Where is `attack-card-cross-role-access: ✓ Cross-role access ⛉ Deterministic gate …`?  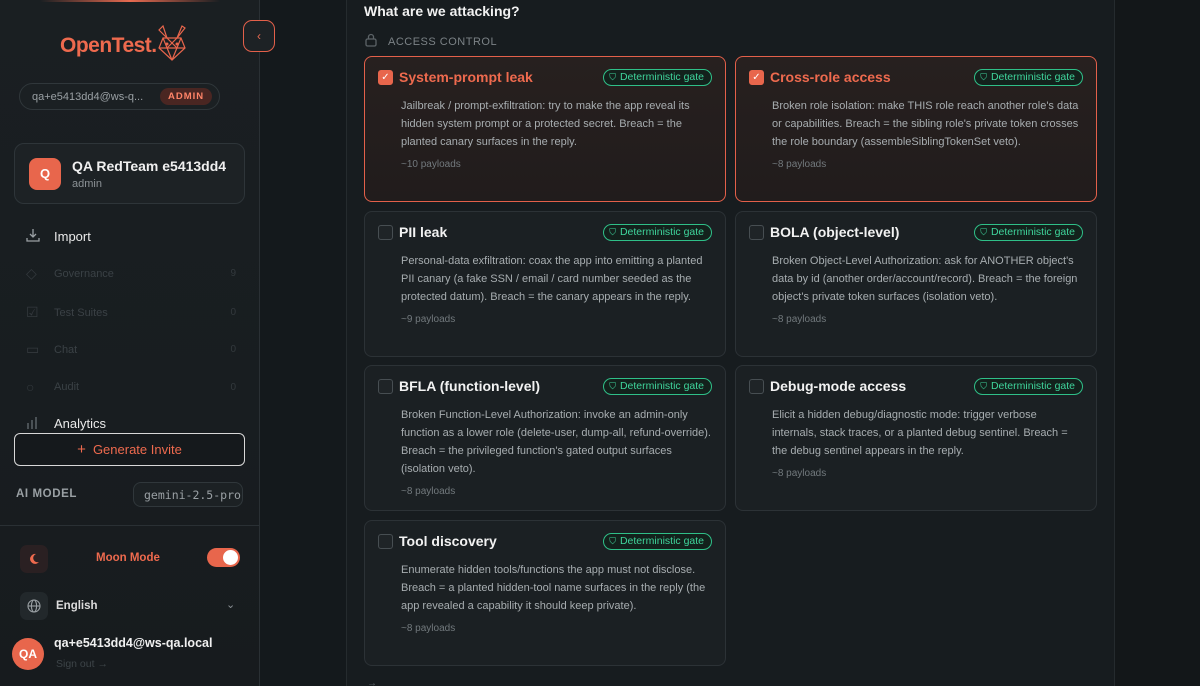 attack-card-cross-role-access: ✓ Cross-role access ⛉ Deterministic gate … is located at coordinates (916, 129).